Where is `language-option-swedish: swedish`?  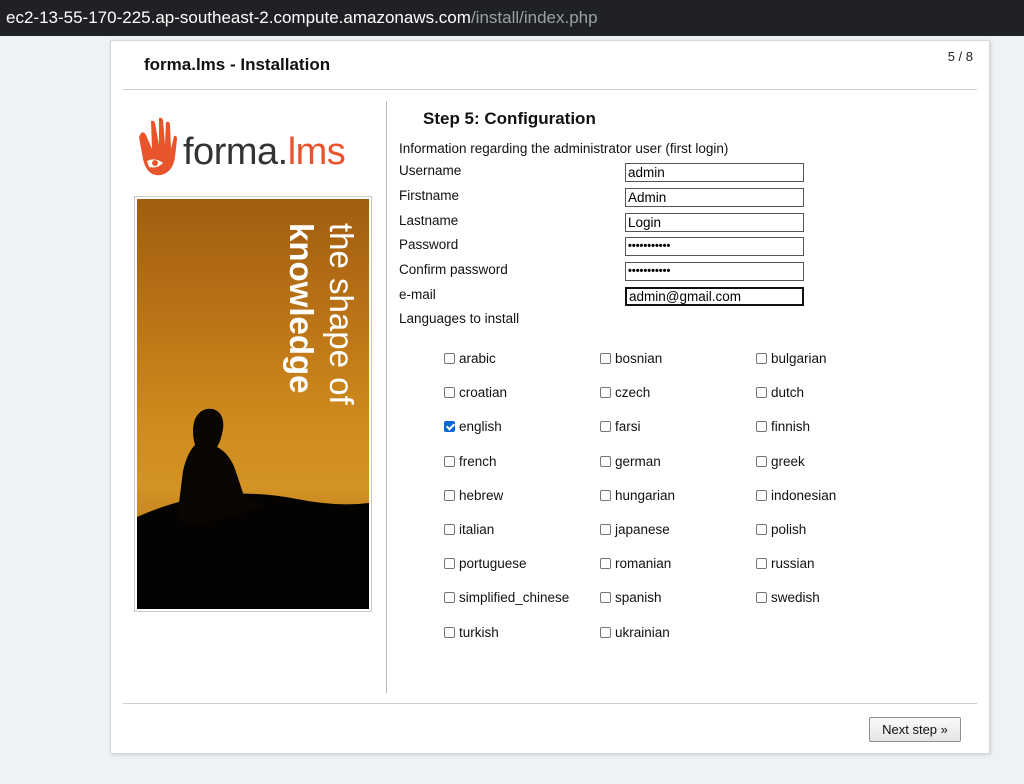
language-option-swedish: swedish is located at coordinates (788, 597).